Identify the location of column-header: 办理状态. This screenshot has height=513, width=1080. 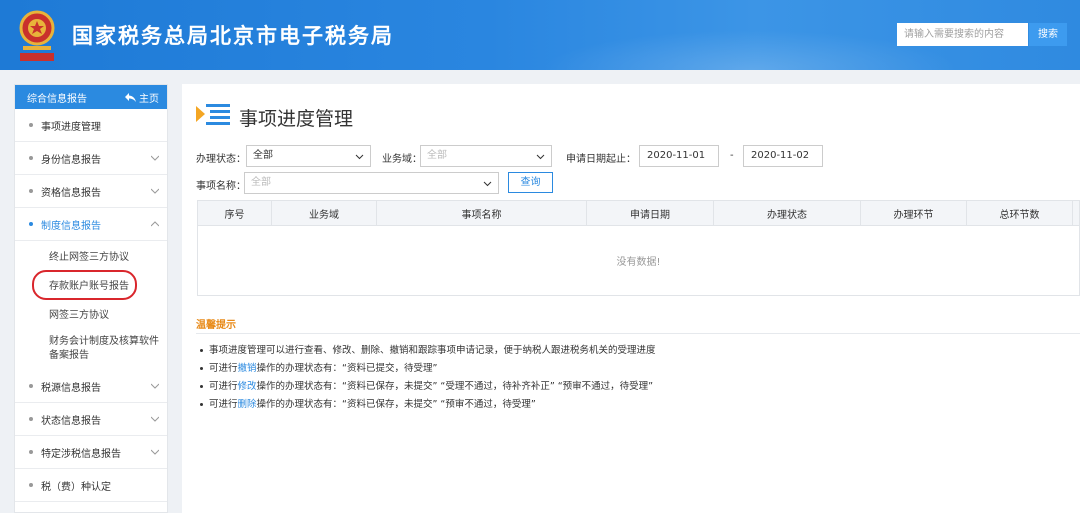
(787, 213).